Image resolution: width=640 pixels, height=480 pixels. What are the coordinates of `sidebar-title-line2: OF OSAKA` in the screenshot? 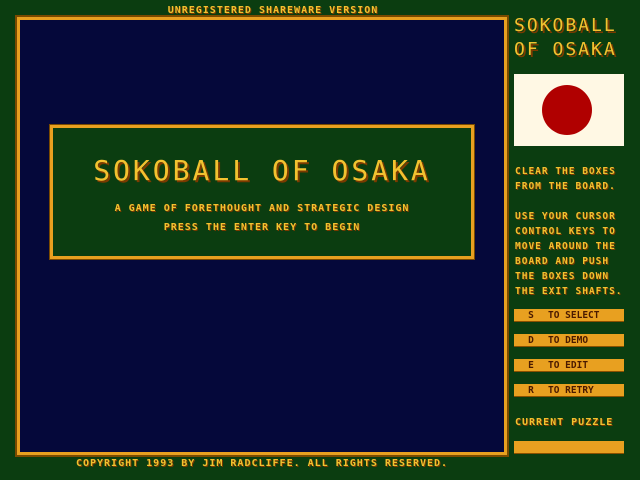 It's located at (565, 49).